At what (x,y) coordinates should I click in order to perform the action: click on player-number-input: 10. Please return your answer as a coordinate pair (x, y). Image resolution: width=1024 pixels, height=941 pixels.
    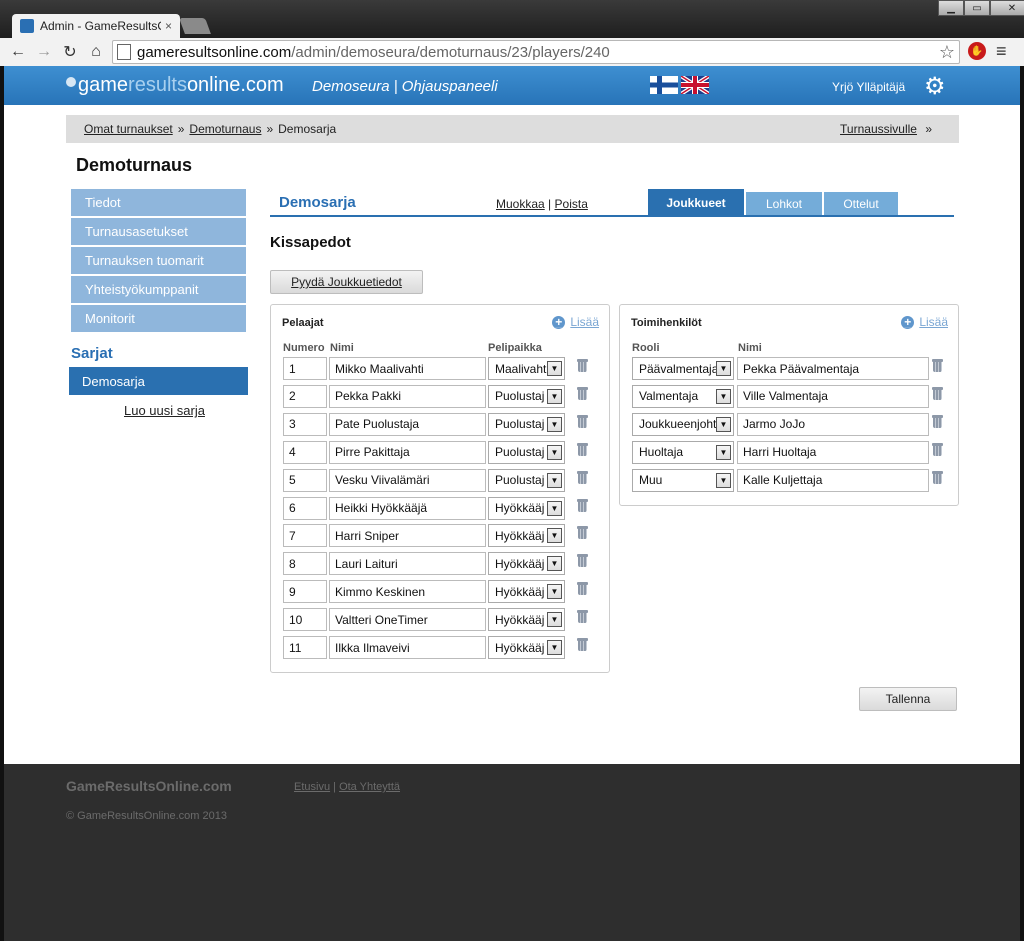
    Looking at the image, I should click on (305, 620).